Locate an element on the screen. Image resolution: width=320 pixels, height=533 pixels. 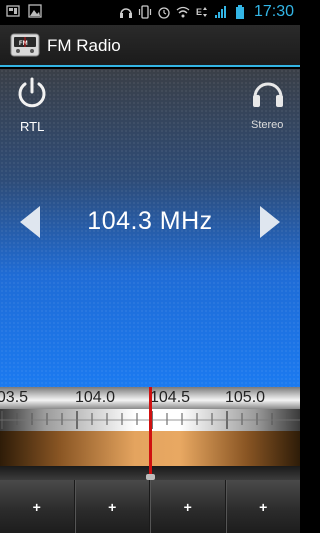
action-bar: FM FM Radio is located at coordinates (150, 46).